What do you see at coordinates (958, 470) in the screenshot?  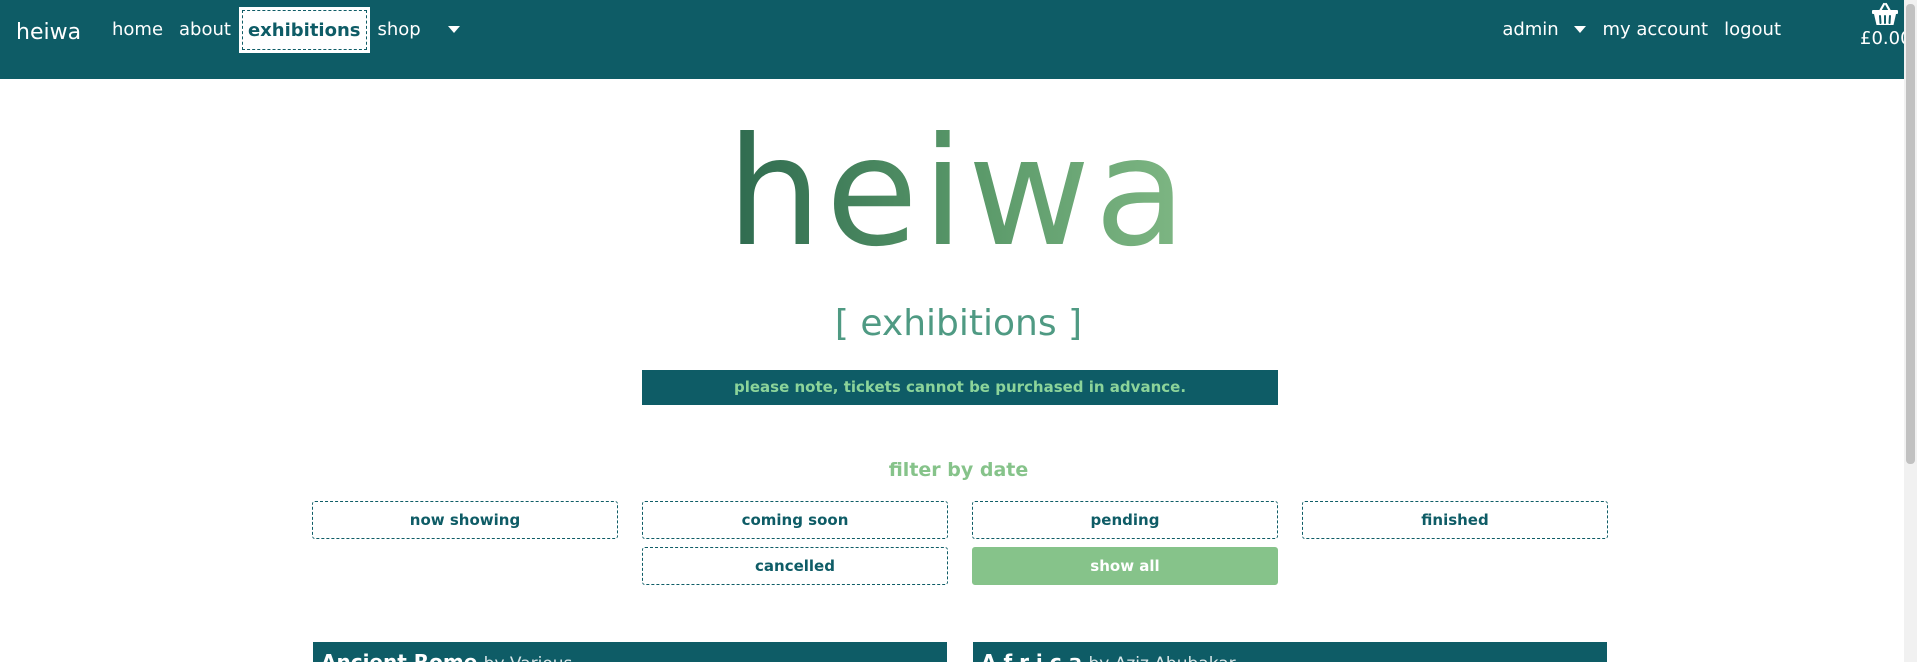 I see `filter-label: filter by date` at bounding box center [958, 470].